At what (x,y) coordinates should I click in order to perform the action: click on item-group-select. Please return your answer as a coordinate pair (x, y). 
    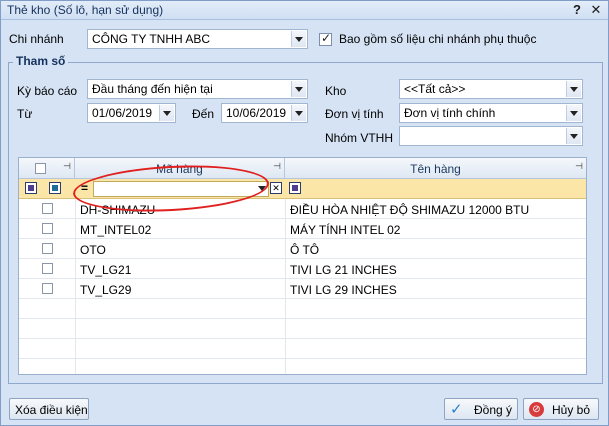
    Looking at the image, I should click on (491, 136).